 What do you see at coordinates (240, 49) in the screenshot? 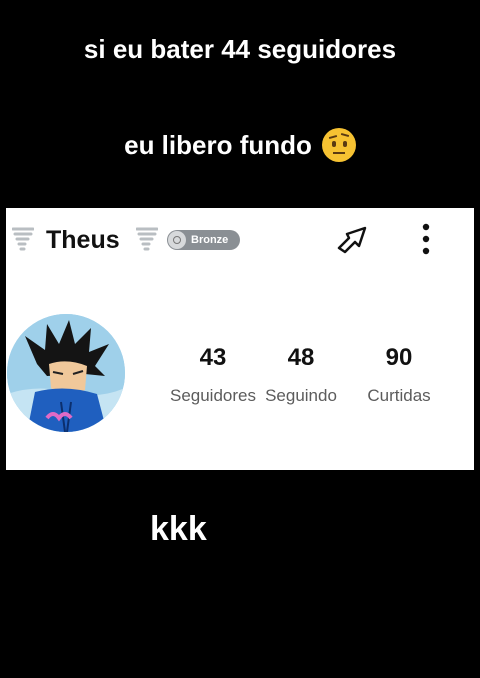
I see `caption-line-1: si eu bater 44 seguidores` at bounding box center [240, 49].